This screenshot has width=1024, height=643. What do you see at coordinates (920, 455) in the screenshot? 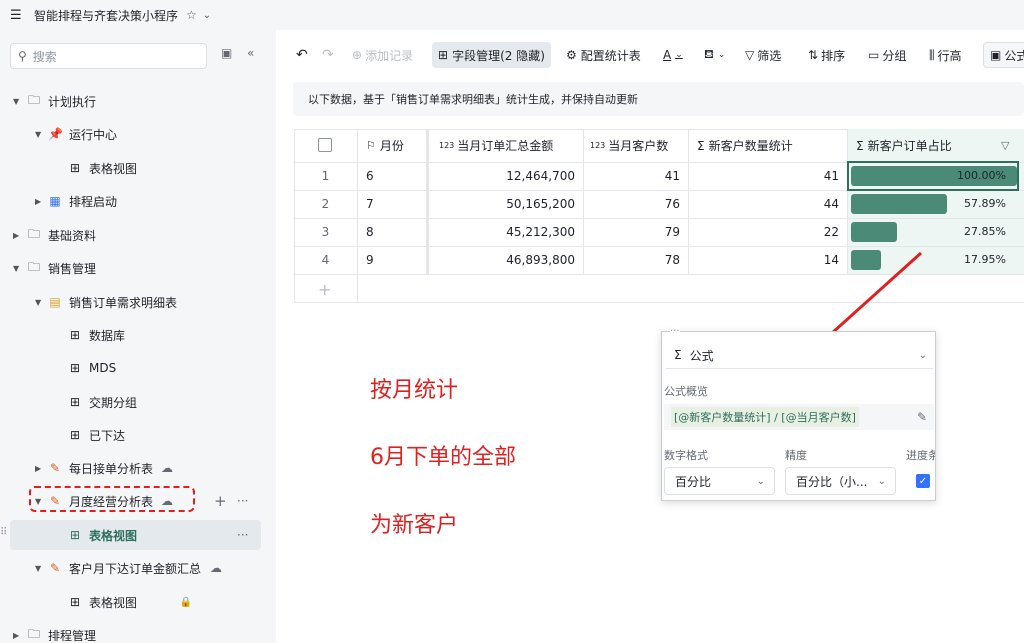
I see `progress-bar-label: 进度条` at bounding box center [920, 455].